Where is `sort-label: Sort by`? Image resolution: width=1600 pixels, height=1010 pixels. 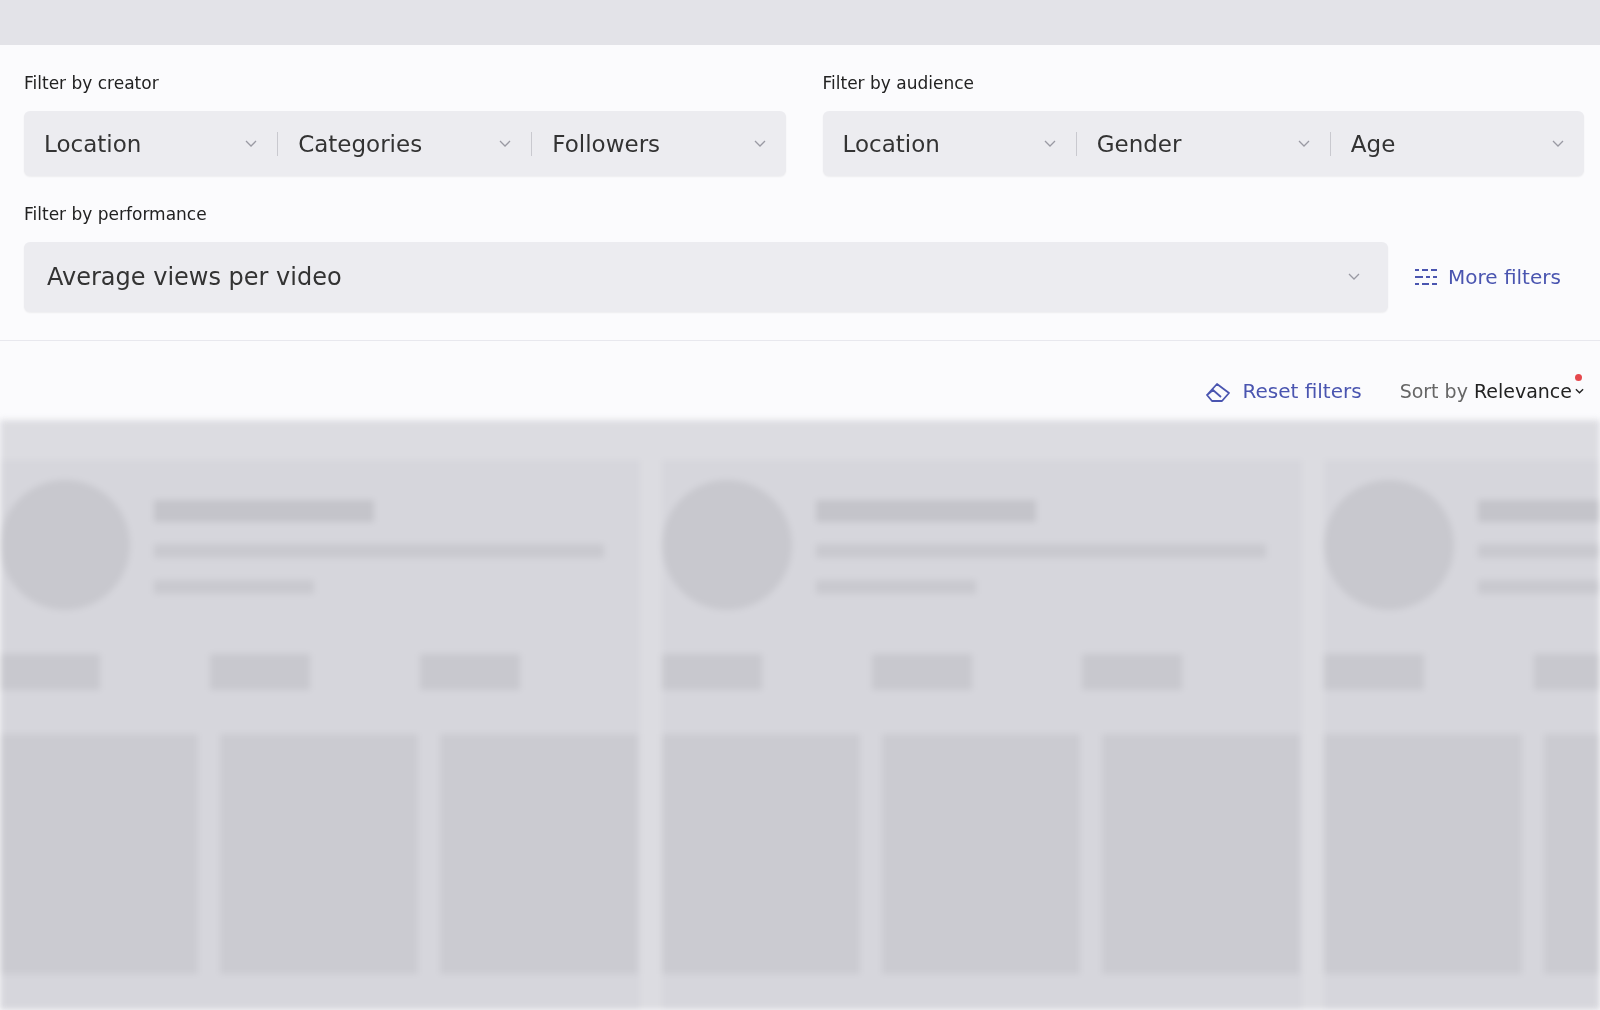
sort-label: Sort by is located at coordinates (1433, 391).